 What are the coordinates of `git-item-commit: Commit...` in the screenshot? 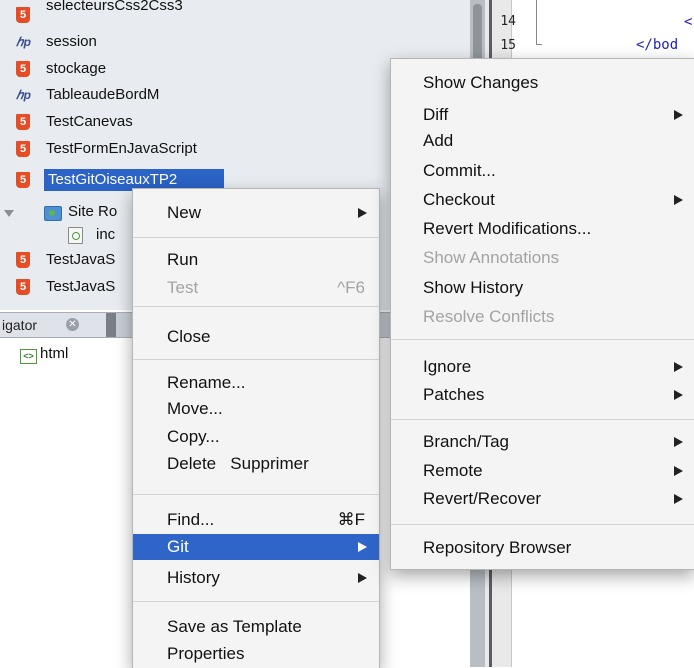 It's located at (542, 171).